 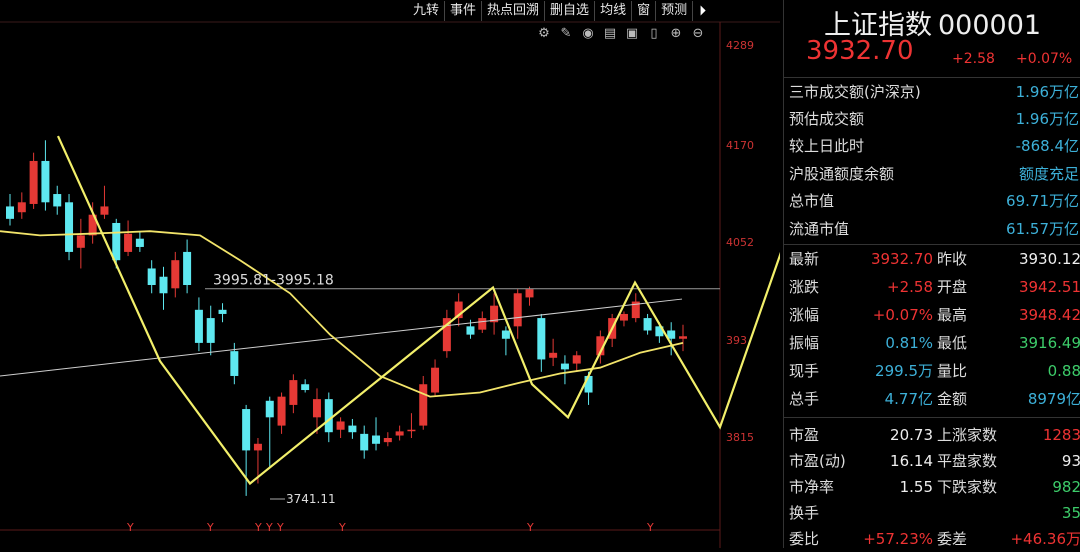 I want to click on quote-value: +57.23%, so click(x=898, y=539).